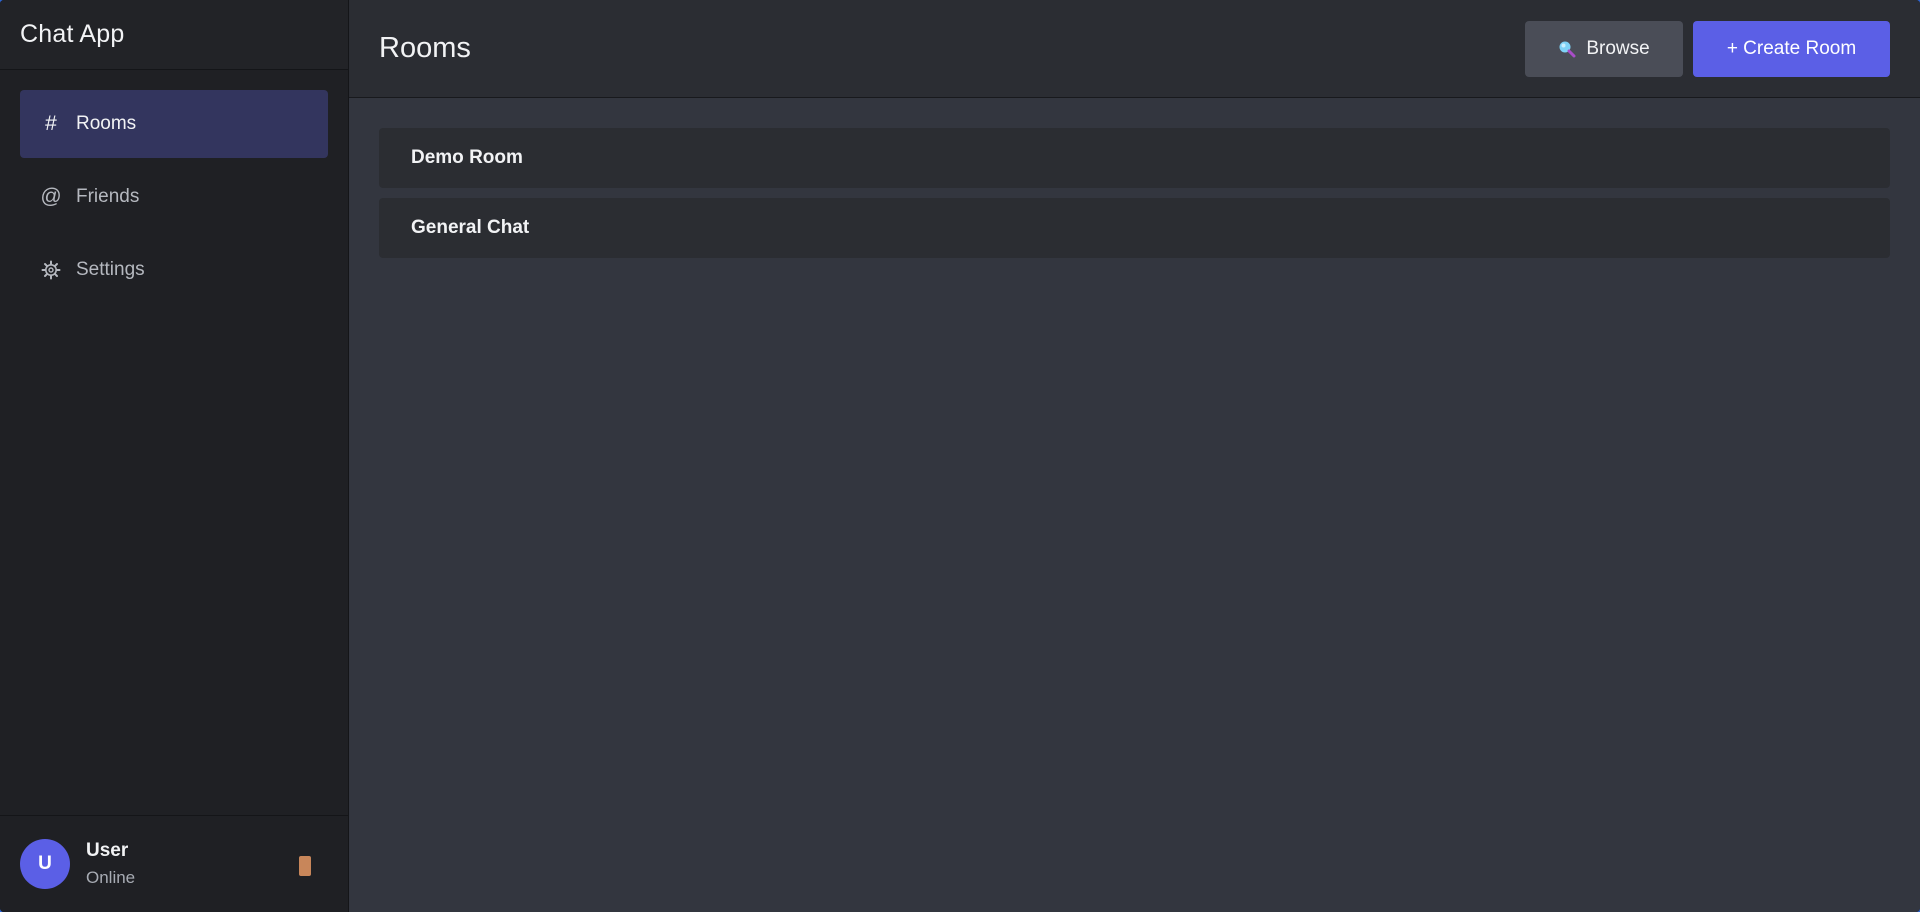 This screenshot has width=1920, height=912. I want to click on room-name: General Chat, so click(470, 227).